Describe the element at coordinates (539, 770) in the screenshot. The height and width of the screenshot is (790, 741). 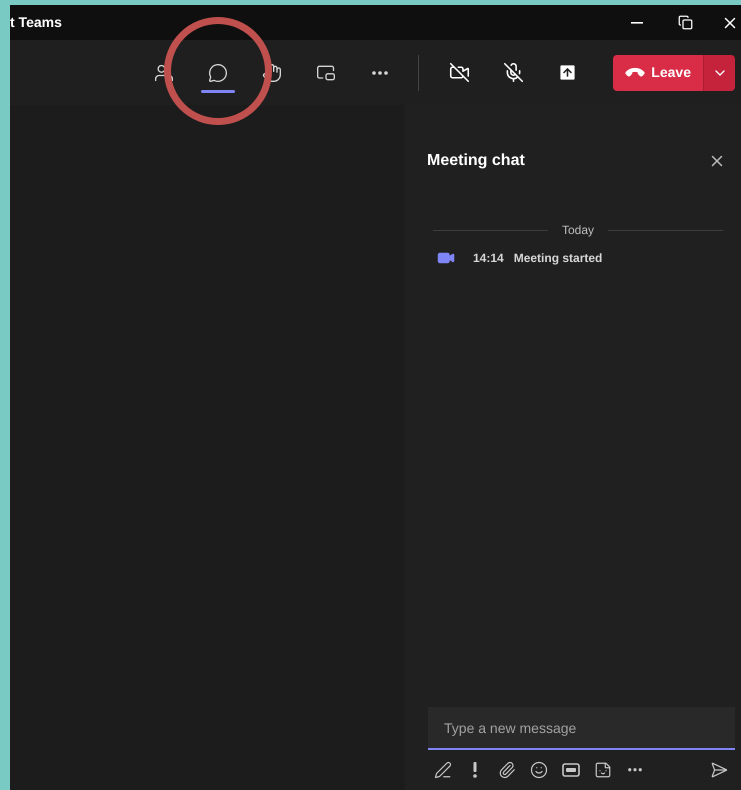
I see `emoji-icon` at that location.